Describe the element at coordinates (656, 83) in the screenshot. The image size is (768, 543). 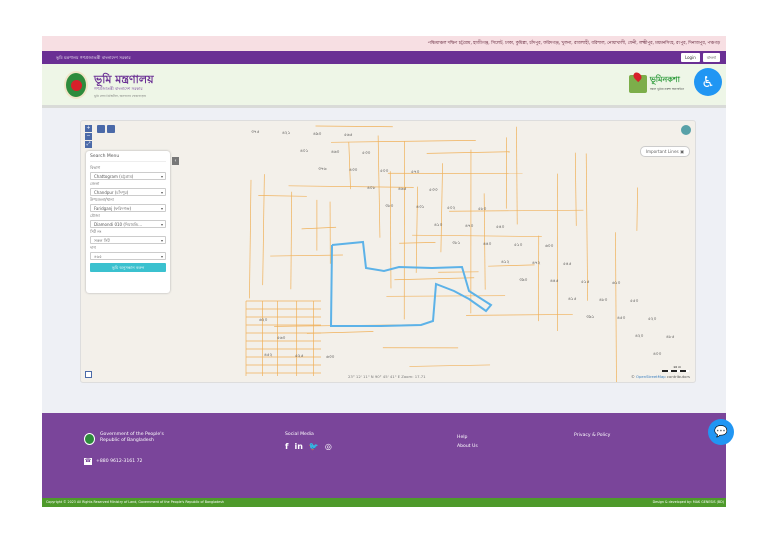
I see `bhumi-naksha-logo: ভূমিনকশা সকল ভূমির নকশা অনলাইনে` at that location.